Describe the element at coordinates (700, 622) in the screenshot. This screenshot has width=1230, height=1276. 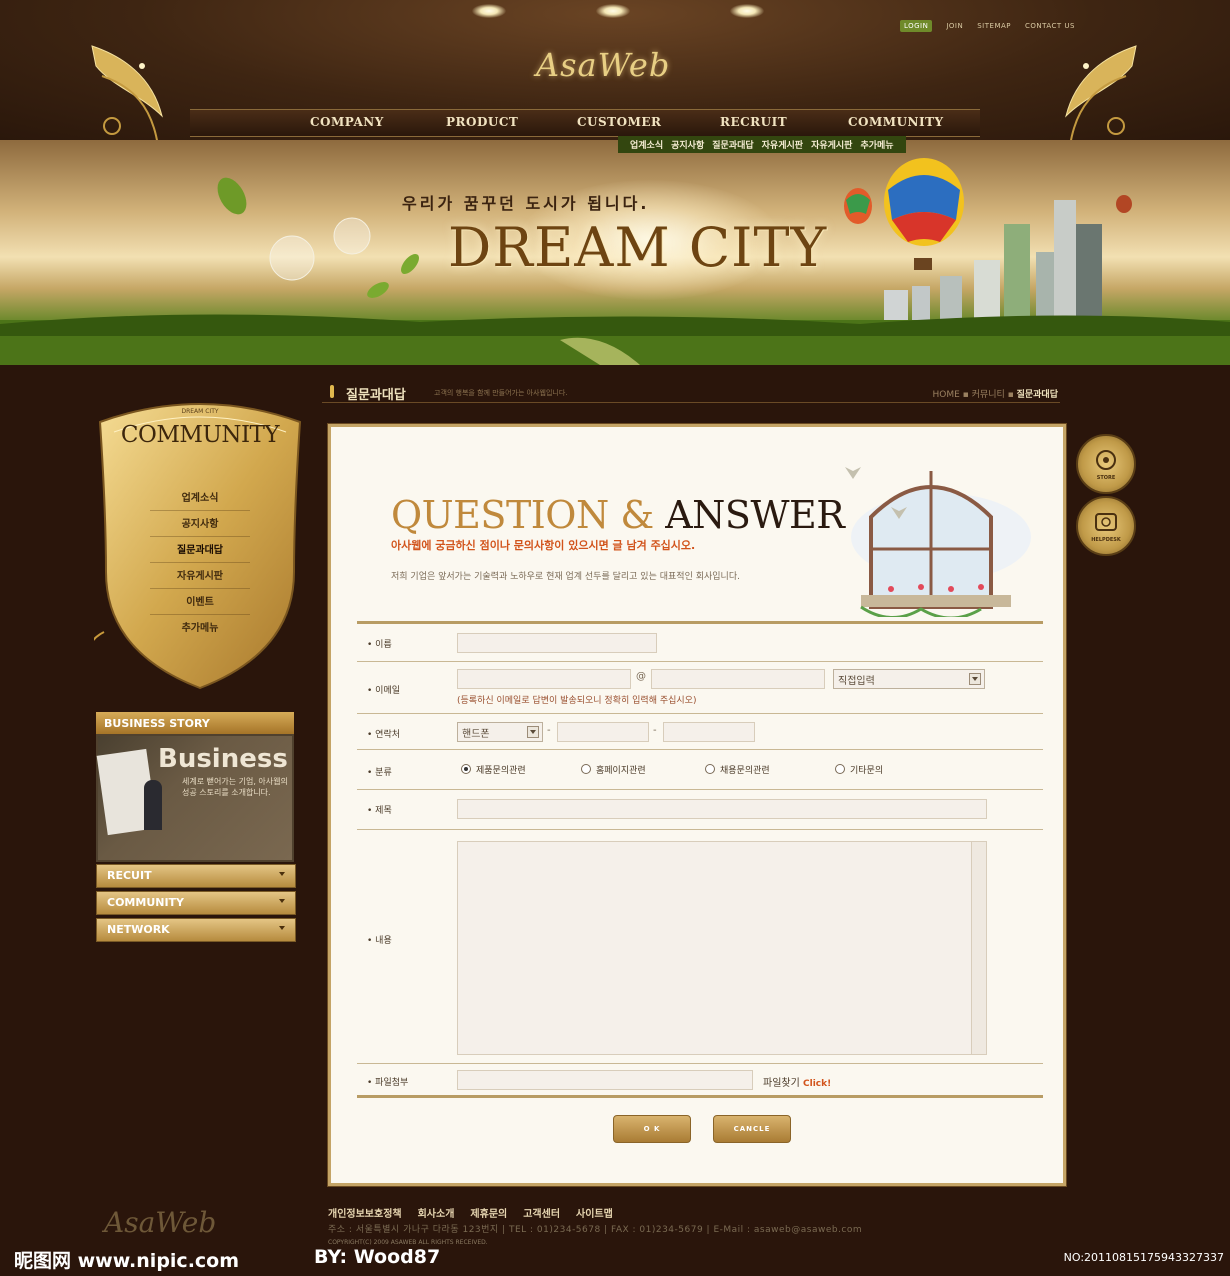
I see `form-top-border` at that location.